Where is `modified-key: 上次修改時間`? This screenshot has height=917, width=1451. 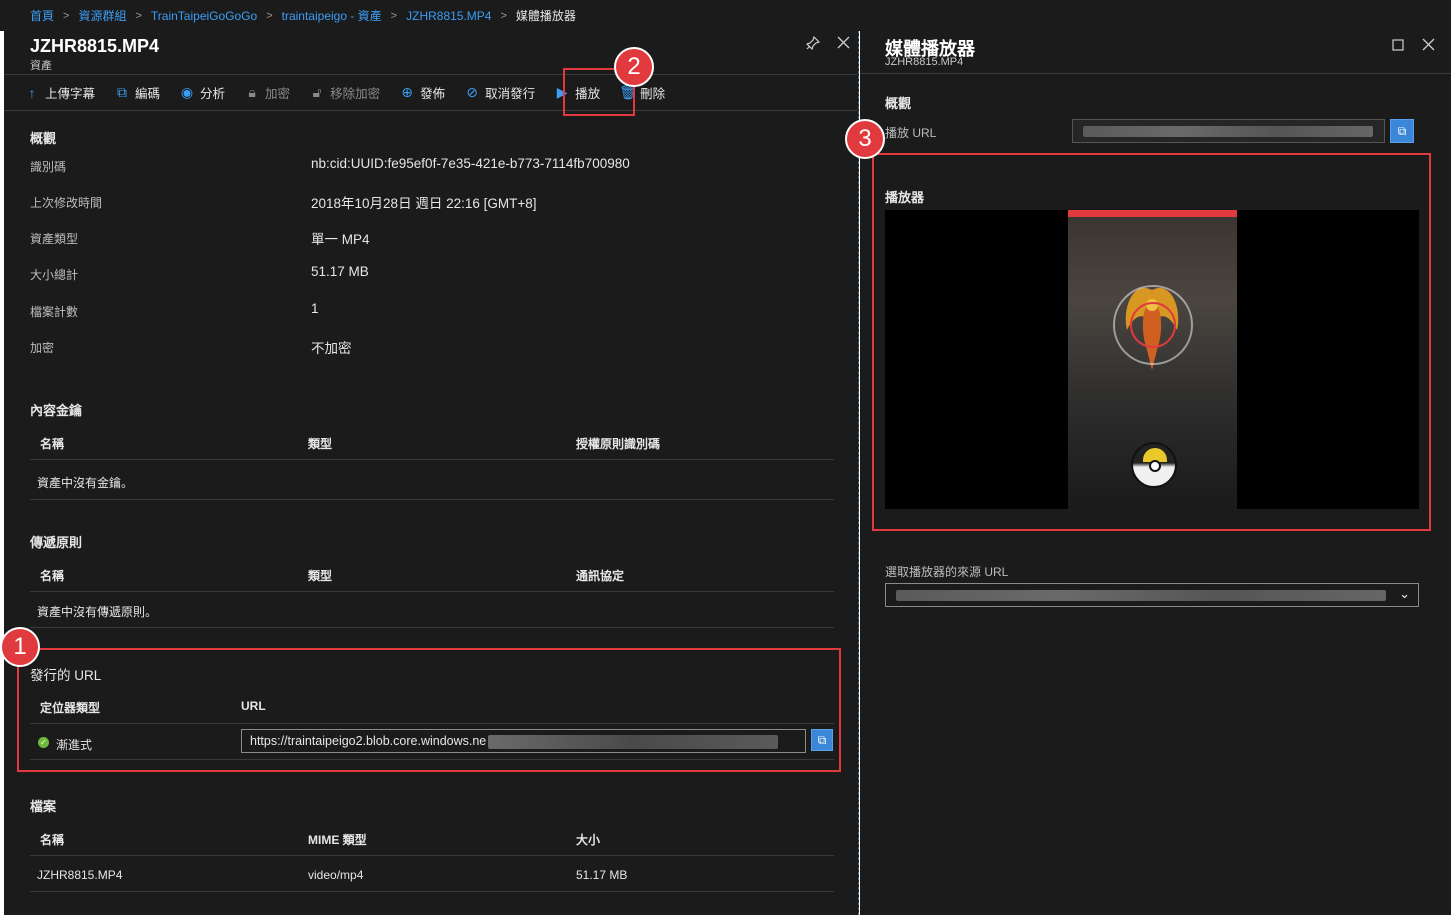
modified-key: 上次修改時間 is located at coordinates (66, 203).